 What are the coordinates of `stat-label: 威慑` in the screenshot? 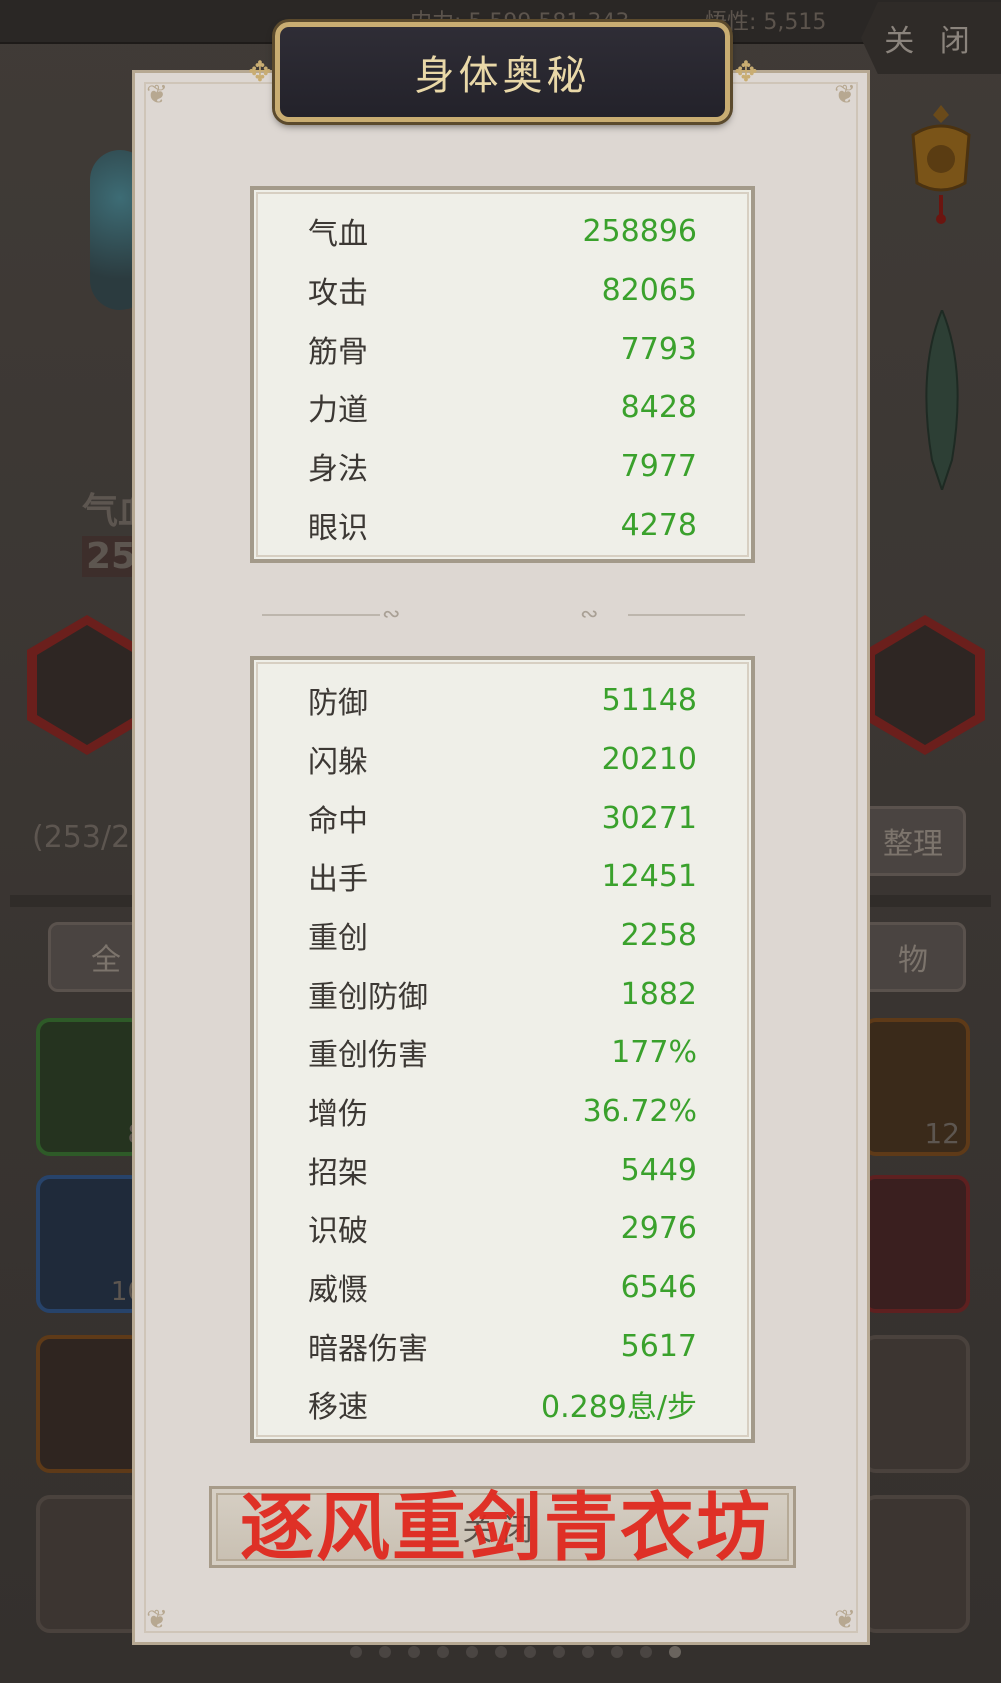 It's located at (338, 1290).